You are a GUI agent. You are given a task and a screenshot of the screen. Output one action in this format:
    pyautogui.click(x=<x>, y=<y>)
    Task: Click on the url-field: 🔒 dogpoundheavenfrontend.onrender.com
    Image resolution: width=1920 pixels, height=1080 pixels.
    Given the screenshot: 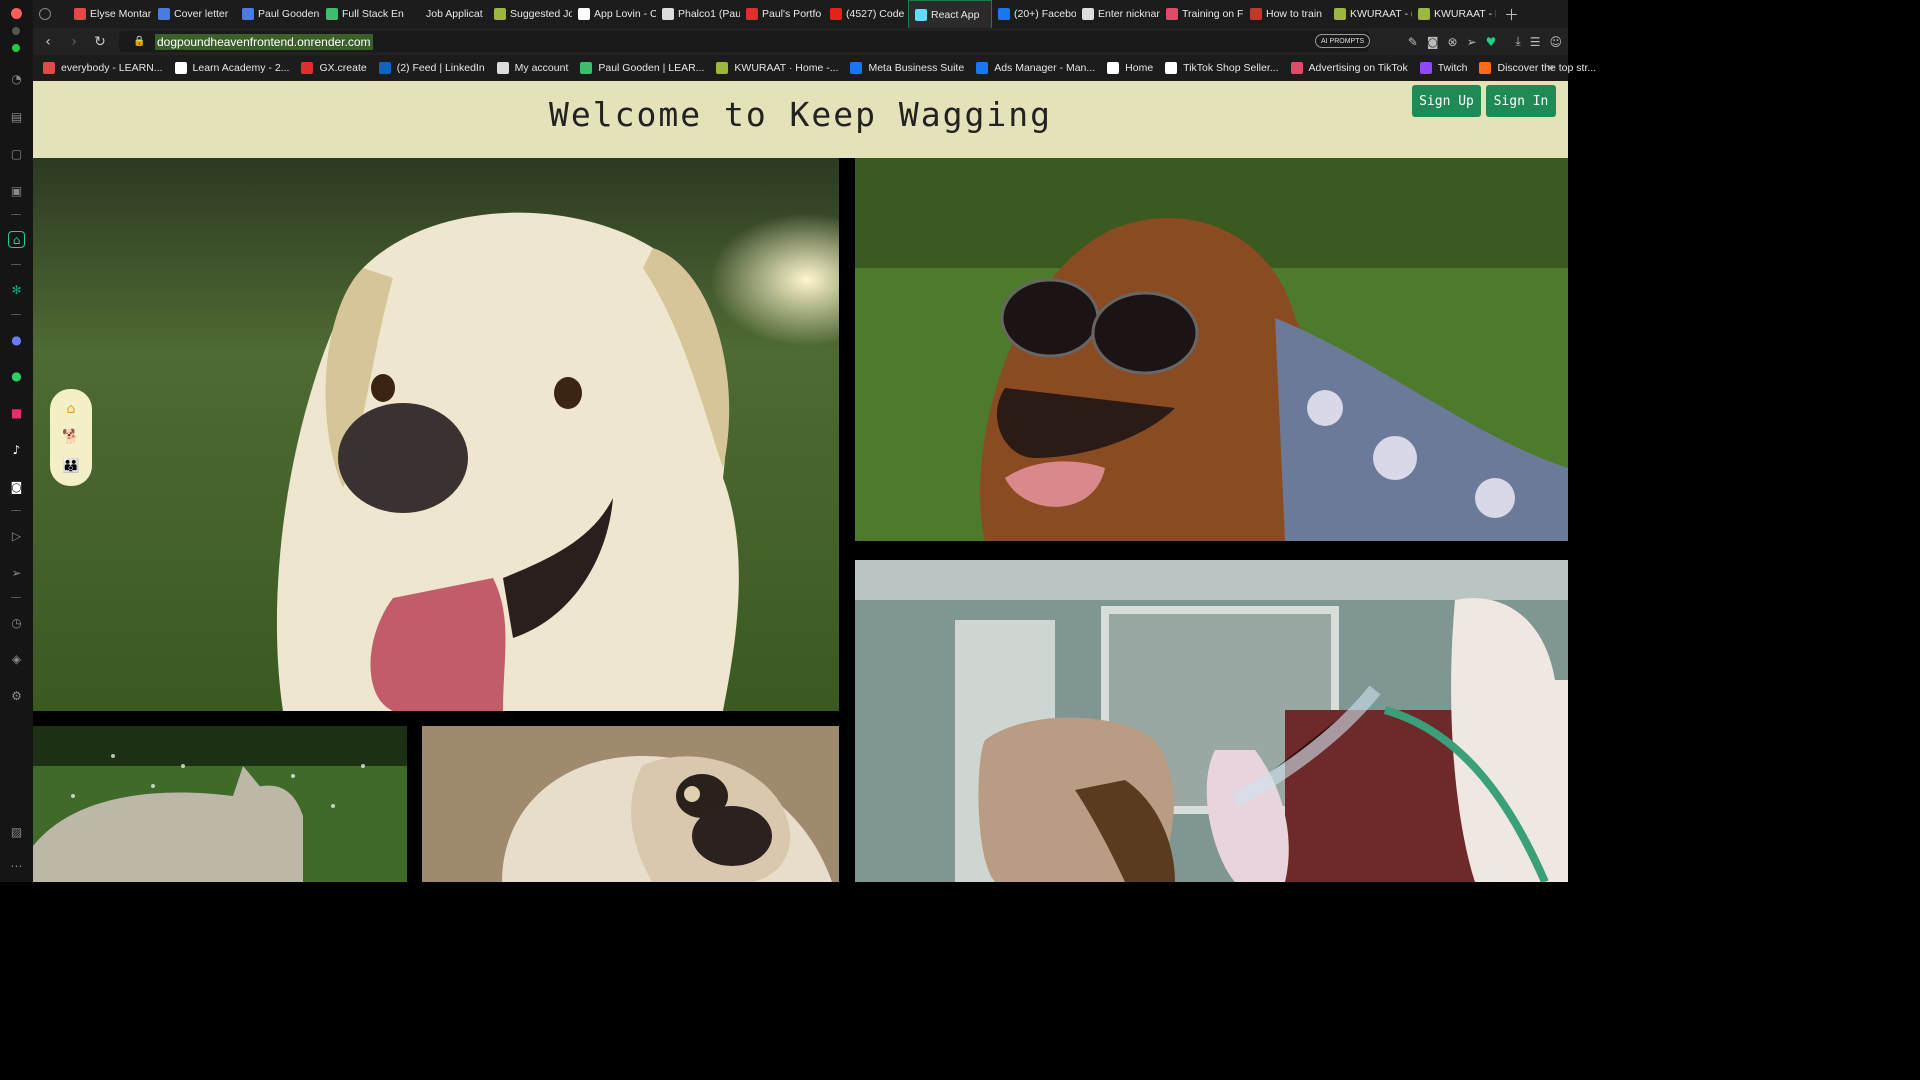 What is the action you would take?
    pyautogui.click(x=744, y=41)
    